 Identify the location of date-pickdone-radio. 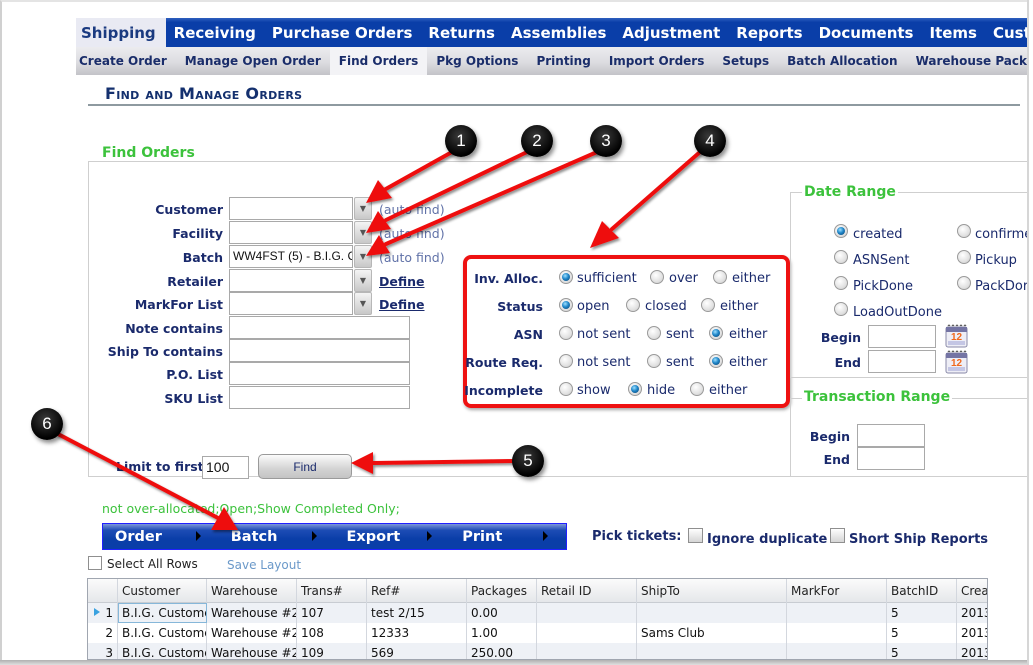
(841, 283).